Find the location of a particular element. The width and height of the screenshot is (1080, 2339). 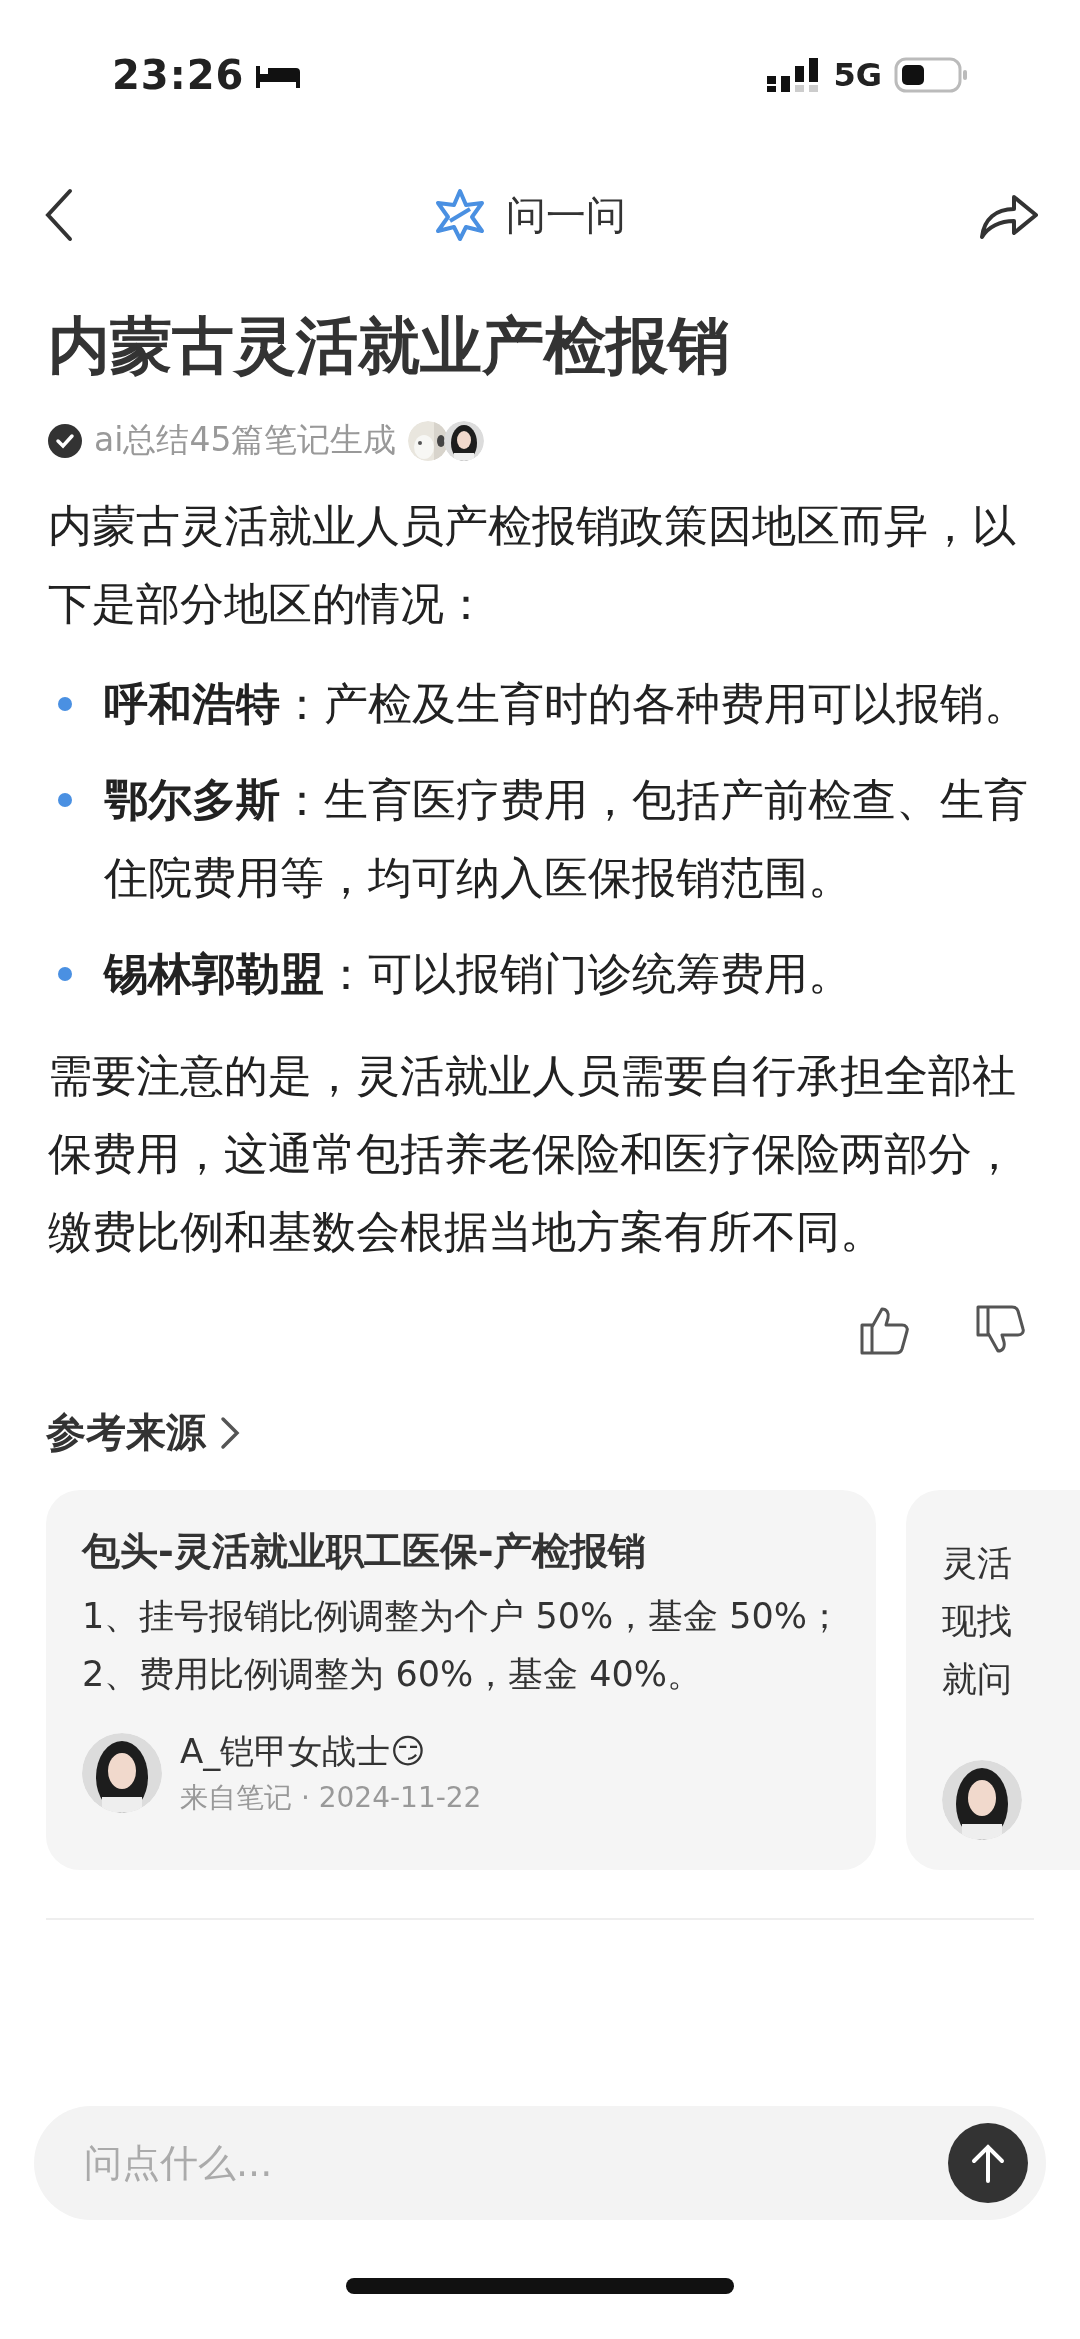

clock: 23:26 is located at coordinates (178, 75).